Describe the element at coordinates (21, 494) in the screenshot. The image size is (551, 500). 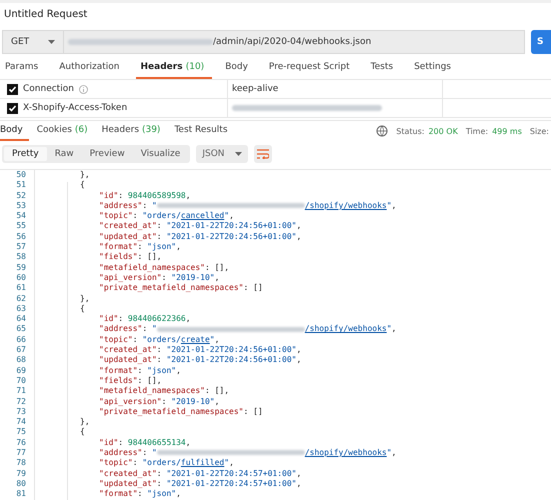
I see `line-number: 81` at that location.